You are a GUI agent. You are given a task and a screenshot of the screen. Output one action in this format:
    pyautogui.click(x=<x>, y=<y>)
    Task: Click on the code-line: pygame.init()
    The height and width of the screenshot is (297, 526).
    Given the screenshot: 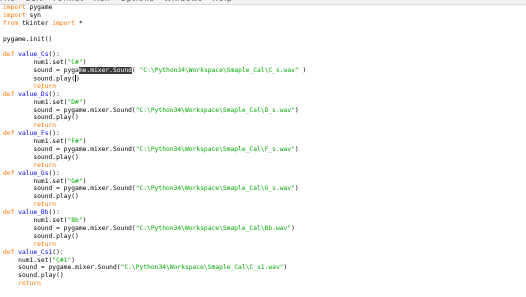 What is the action you would take?
    pyautogui.click(x=264, y=40)
    